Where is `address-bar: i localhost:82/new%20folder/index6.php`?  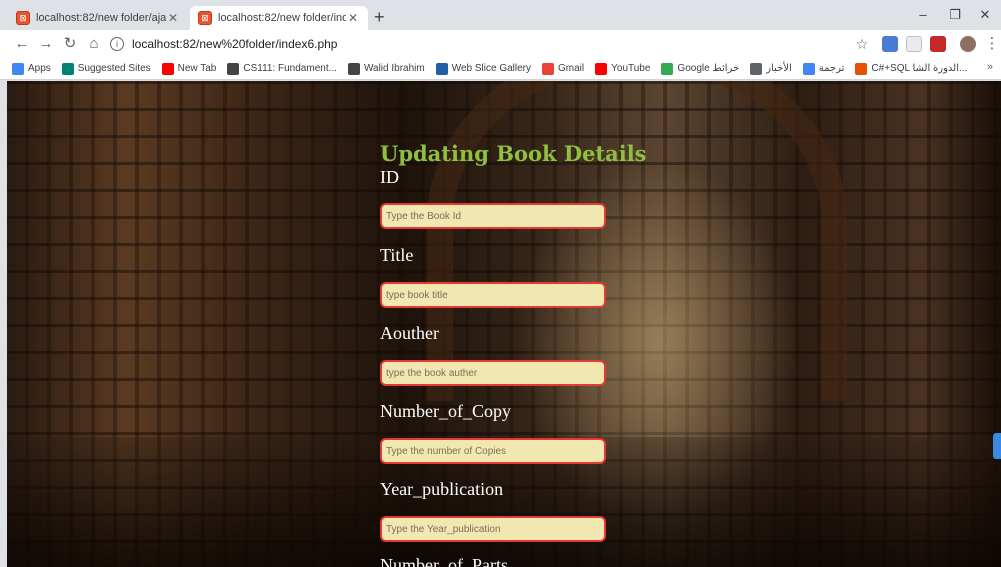
address-bar: i localhost:82/new%20folder/index6.php is located at coordinates (495, 44).